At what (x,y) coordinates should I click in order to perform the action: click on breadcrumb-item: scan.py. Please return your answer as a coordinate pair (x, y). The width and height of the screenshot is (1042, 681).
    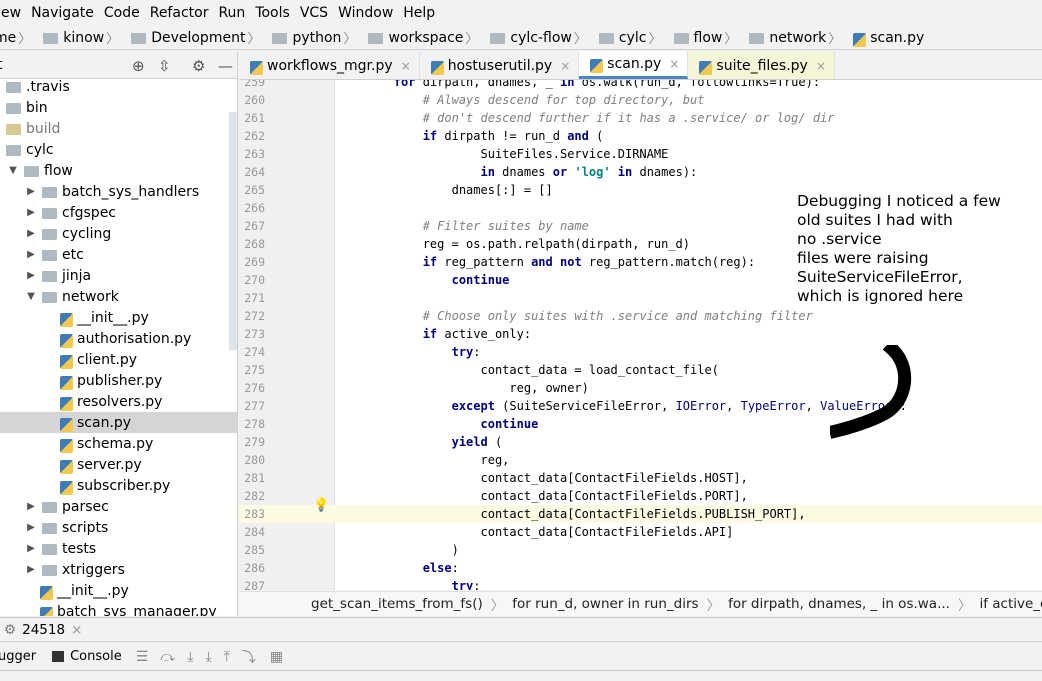
    Looking at the image, I should click on (888, 38).